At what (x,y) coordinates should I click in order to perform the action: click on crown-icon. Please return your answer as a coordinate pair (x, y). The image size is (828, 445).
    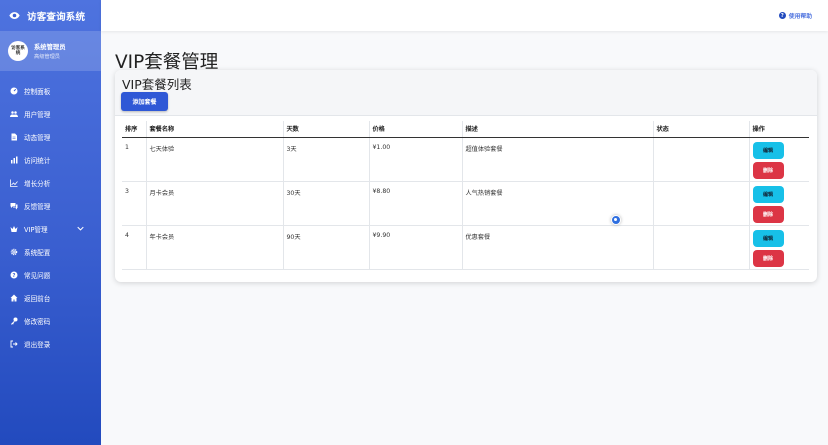
    Looking at the image, I should click on (14, 229).